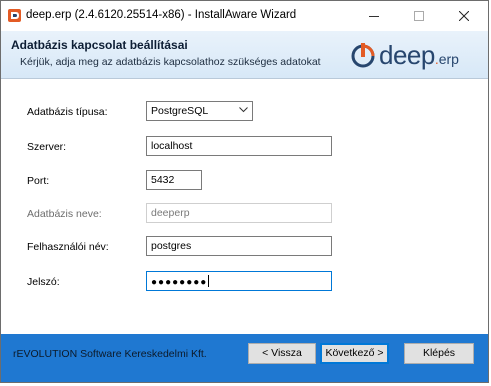 The height and width of the screenshot is (386, 491). Describe the element at coordinates (38, 181) in the screenshot. I see `port-label: Port:` at that location.